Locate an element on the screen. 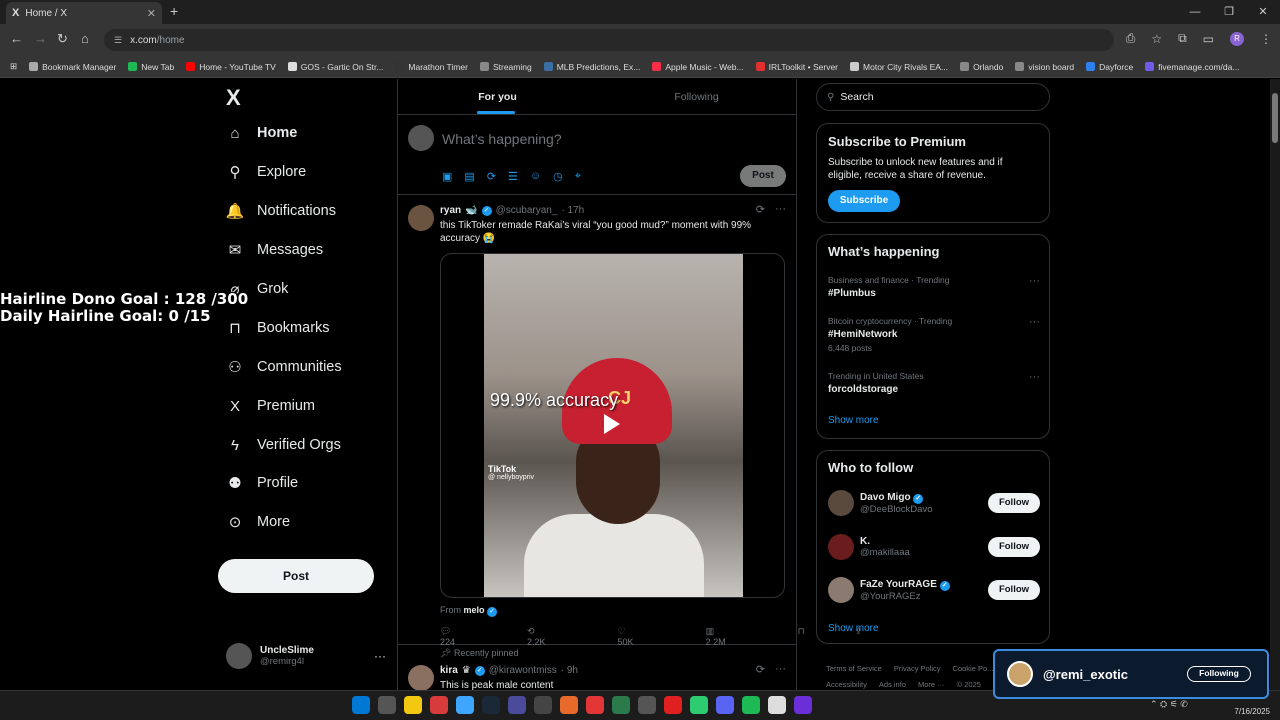 This screenshot has width=1280, height=720. repost-button: ⟲ 2.2K is located at coordinates (554, 636).